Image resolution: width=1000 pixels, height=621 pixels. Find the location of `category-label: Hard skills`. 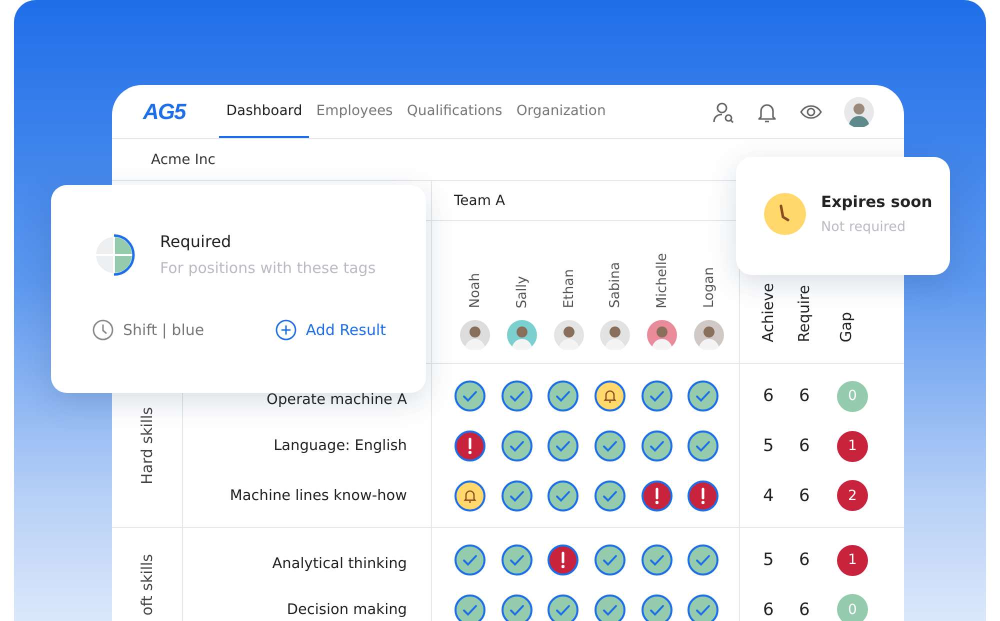

category-label: Hard skills is located at coordinates (147, 445).